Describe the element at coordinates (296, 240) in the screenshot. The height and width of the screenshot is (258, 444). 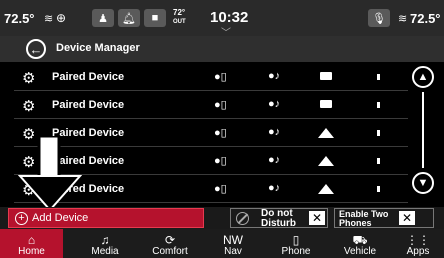
I see `nav-phone-icon: ▯` at that location.